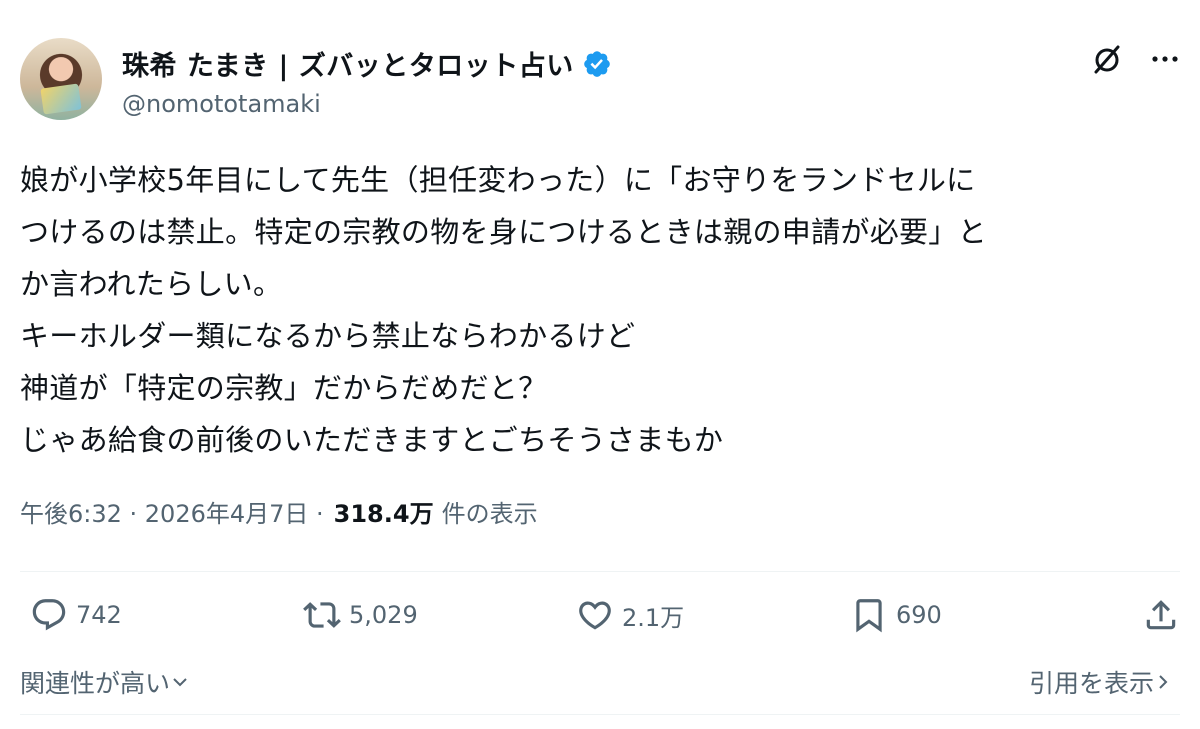 This screenshot has width=1200, height=729. What do you see at coordinates (1107, 59) in the screenshot?
I see `slash-circle-icon` at bounding box center [1107, 59].